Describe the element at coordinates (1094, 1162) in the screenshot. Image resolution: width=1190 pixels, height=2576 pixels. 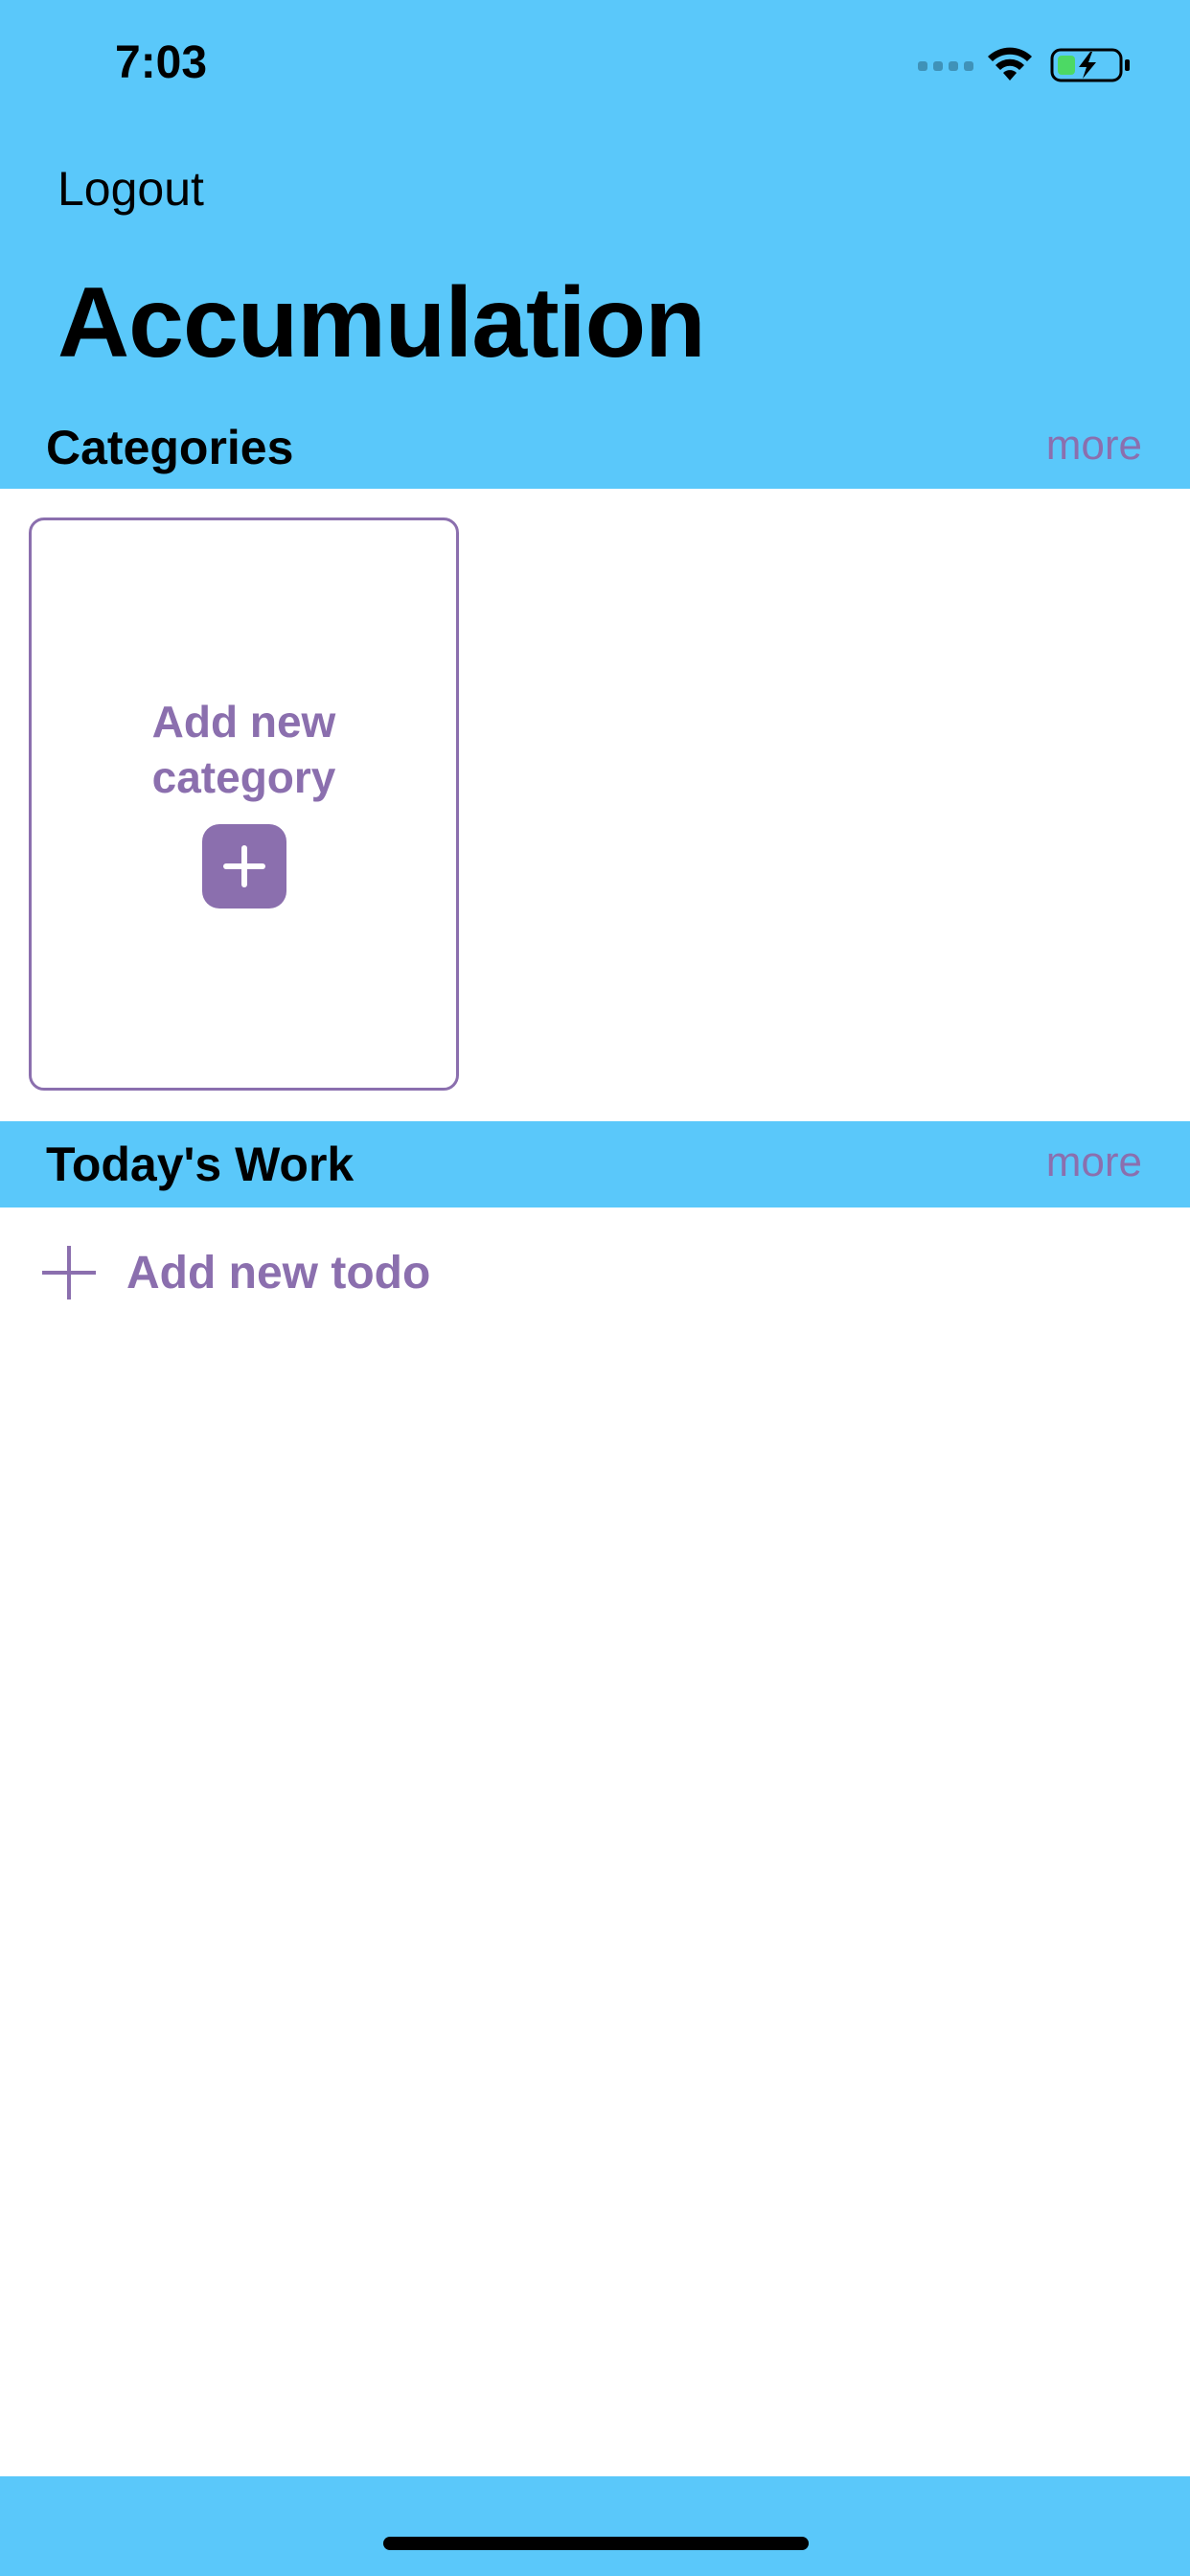
I see `todays-work-more-link: more` at that location.